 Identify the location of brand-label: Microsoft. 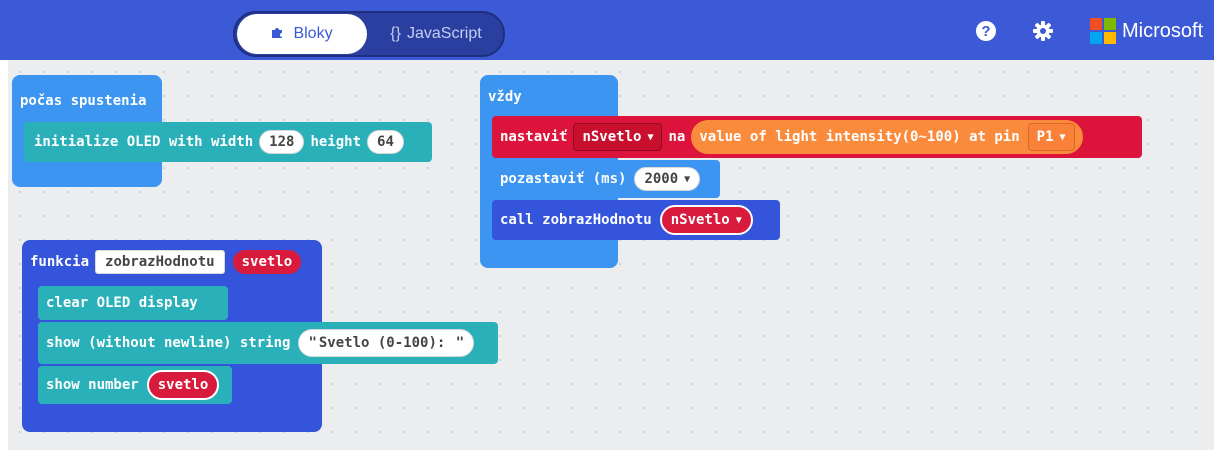
(1163, 30).